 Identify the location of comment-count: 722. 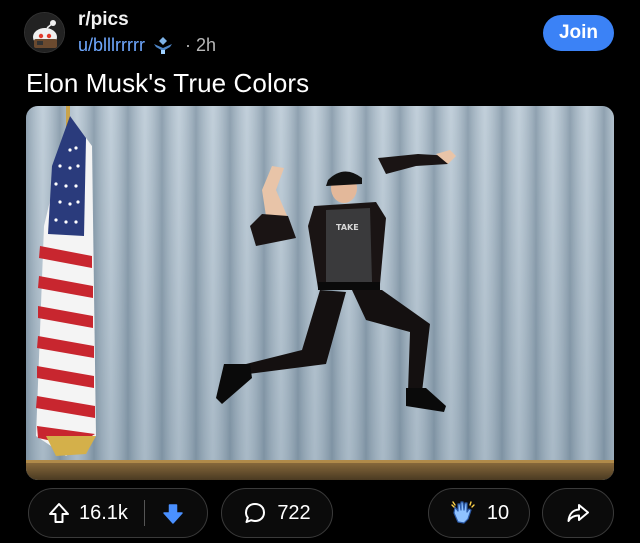
(294, 512).